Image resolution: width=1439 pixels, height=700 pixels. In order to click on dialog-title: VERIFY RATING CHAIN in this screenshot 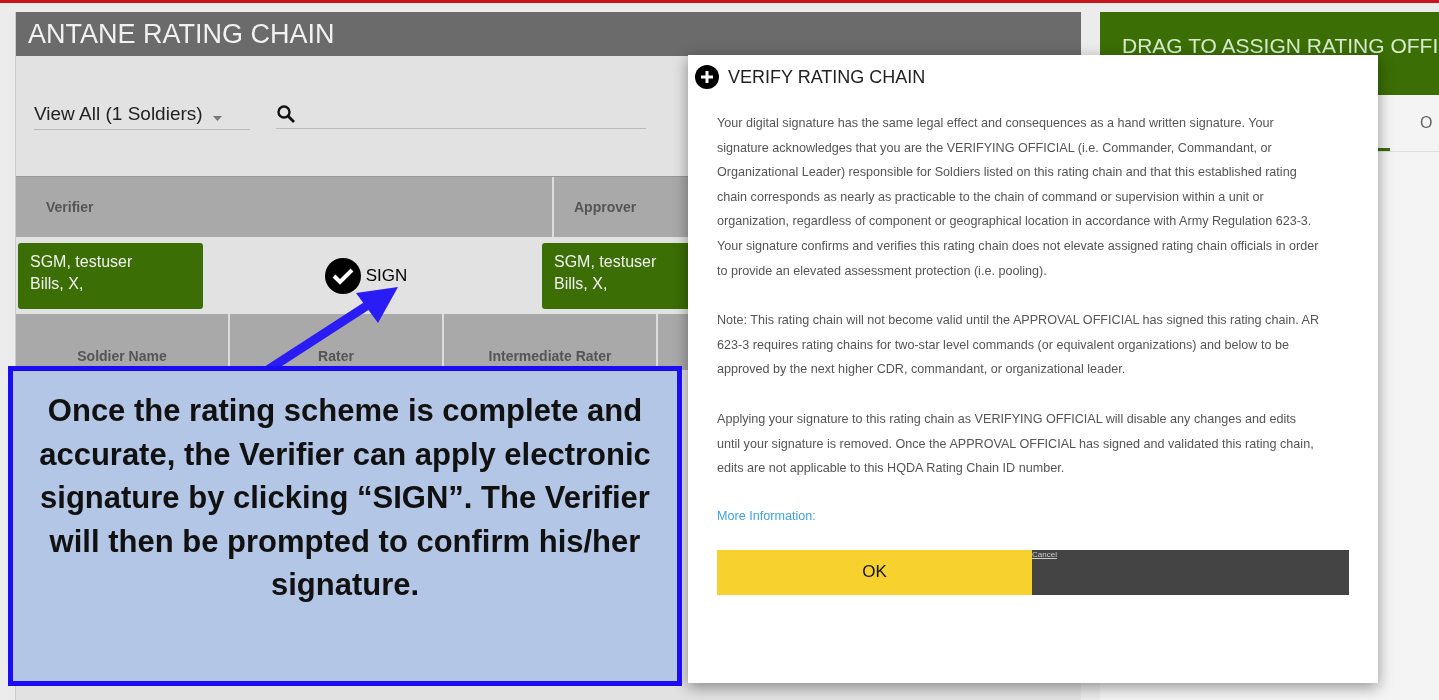, I will do `click(827, 77)`.